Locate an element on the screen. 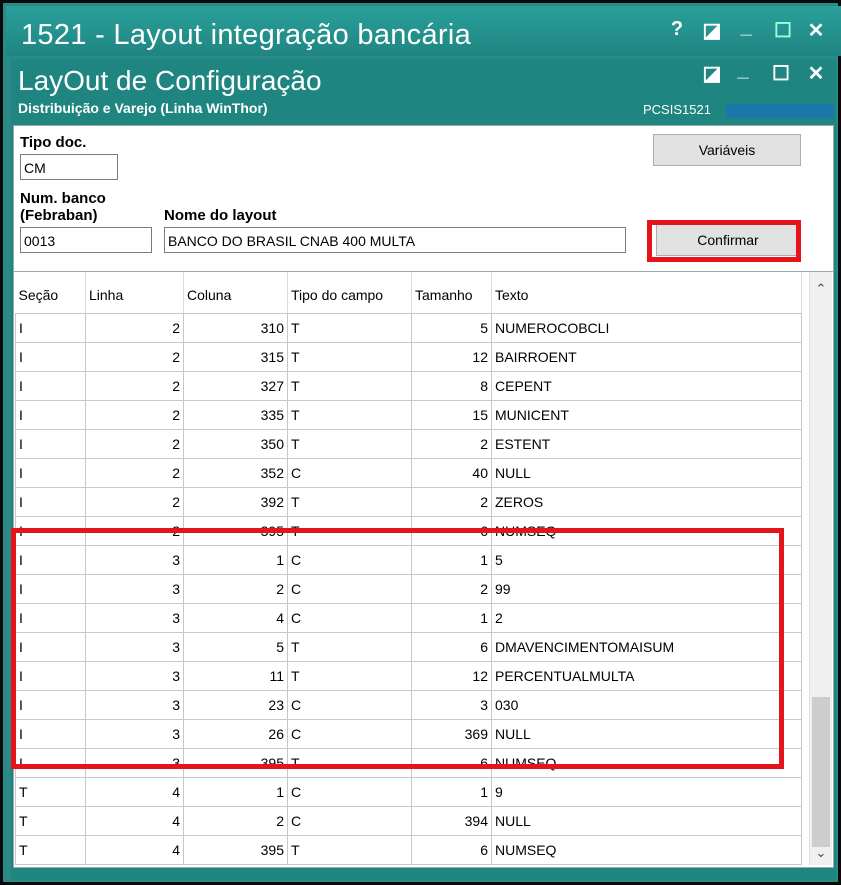  table-cell: 26 is located at coordinates (235, 734).